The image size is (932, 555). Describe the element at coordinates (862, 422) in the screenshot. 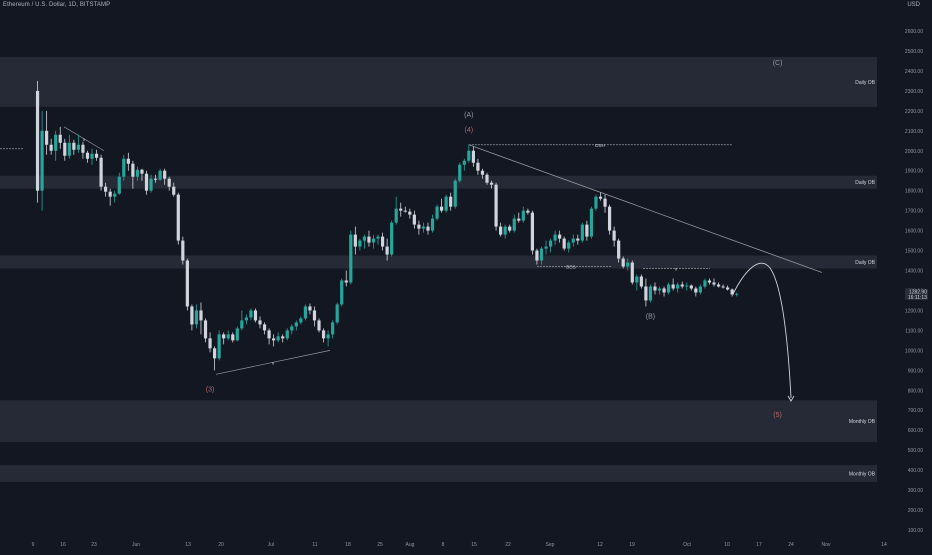

I see `zone-label-4: Monthly OB` at that location.